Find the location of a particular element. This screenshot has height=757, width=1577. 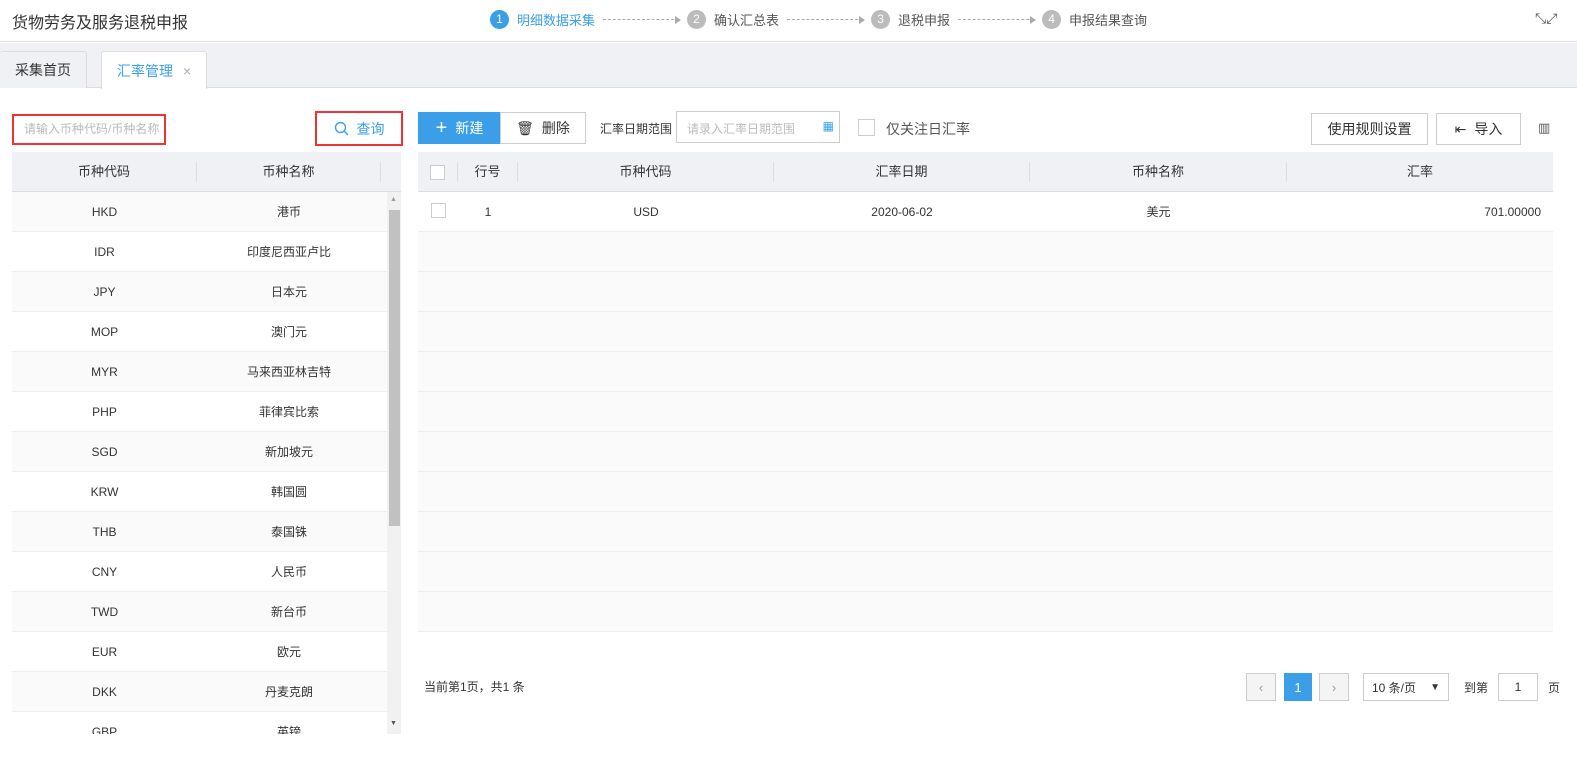

scrollbar-thumb is located at coordinates (394, 368).